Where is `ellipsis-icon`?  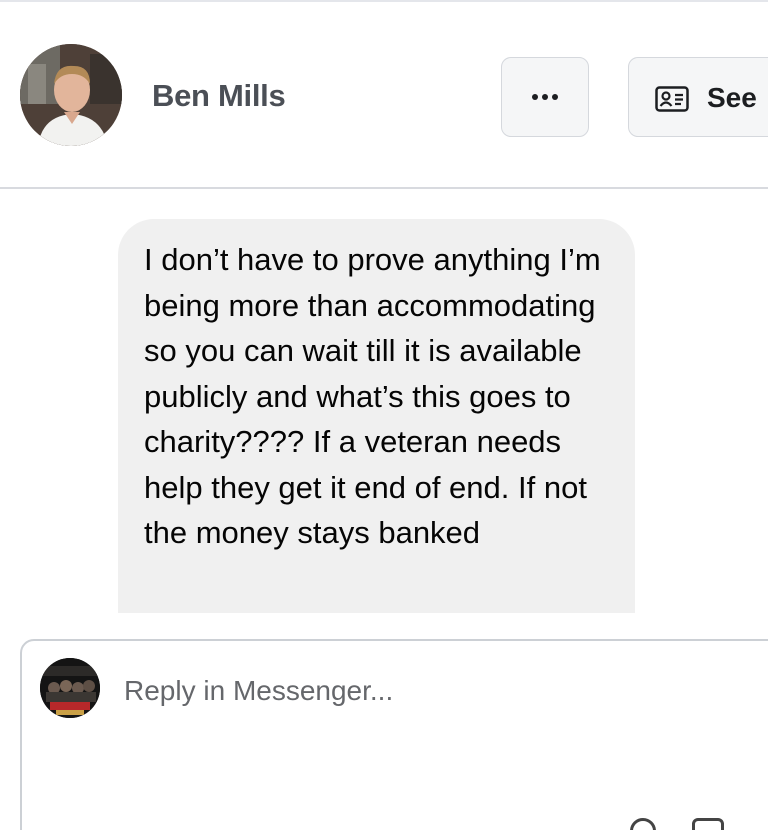
ellipsis-icon is located at coordinates (545, 97).